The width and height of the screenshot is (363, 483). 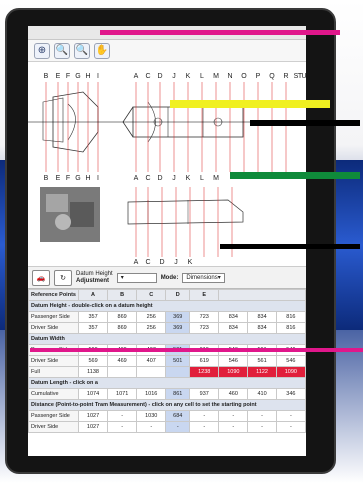 I want to click on mode-select: Dimensions ▾, so click(x=203, y=277).